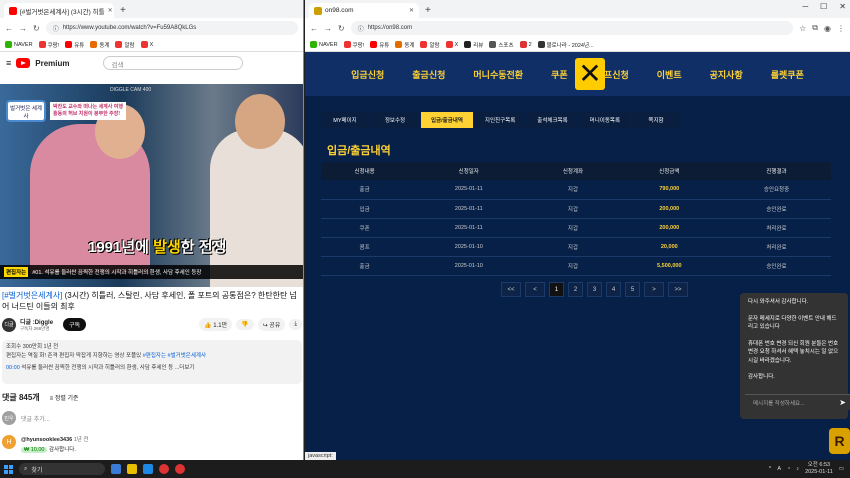  I want to click on page-prev: <, so click(535, 289).